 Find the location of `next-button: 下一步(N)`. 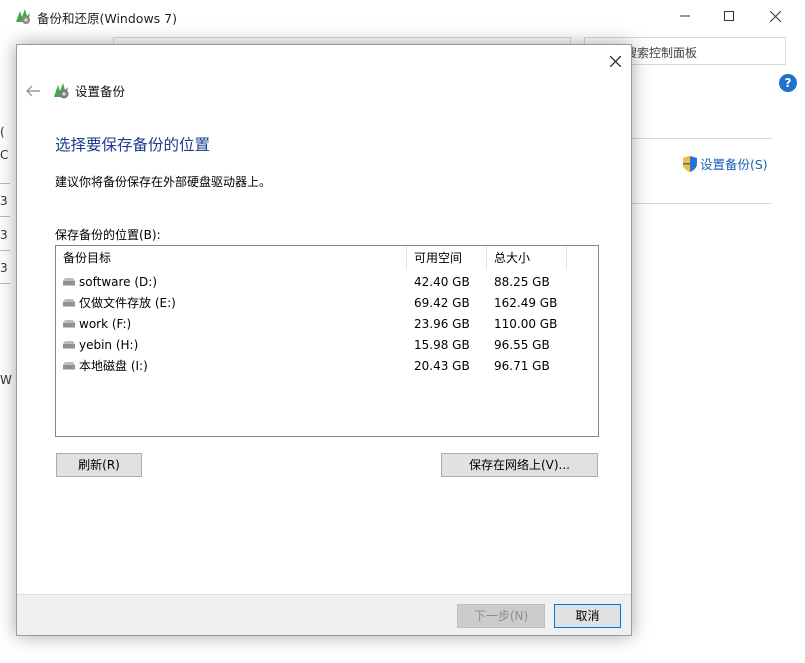

next-button: 下一步(N) is located at coordinates (501, 616).